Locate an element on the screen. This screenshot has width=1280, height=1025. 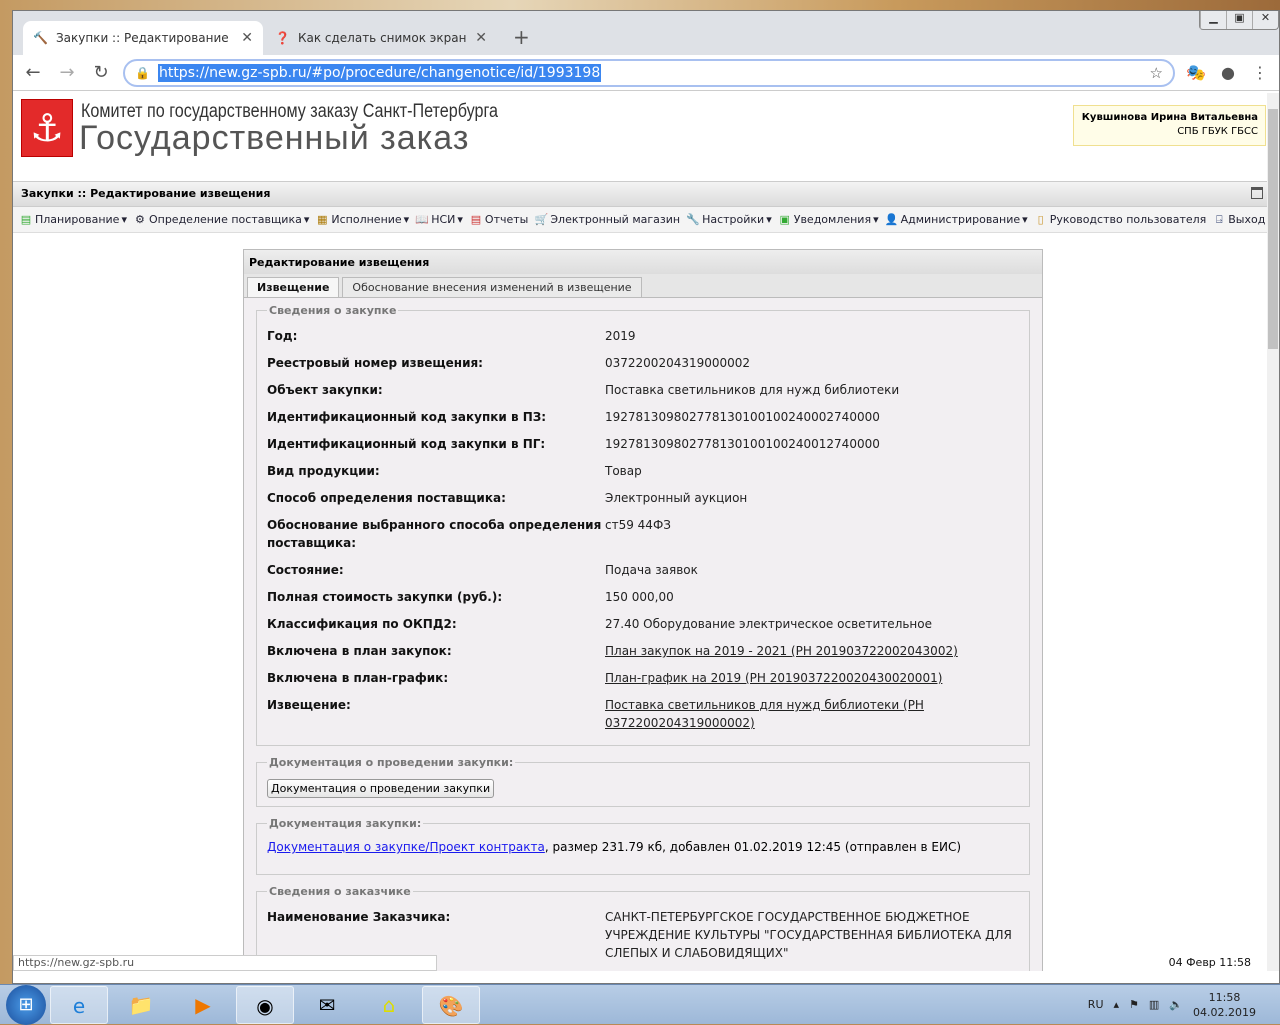
menu-execution: ▦ Исполнение ▾ is located at coordinates (362, 220).